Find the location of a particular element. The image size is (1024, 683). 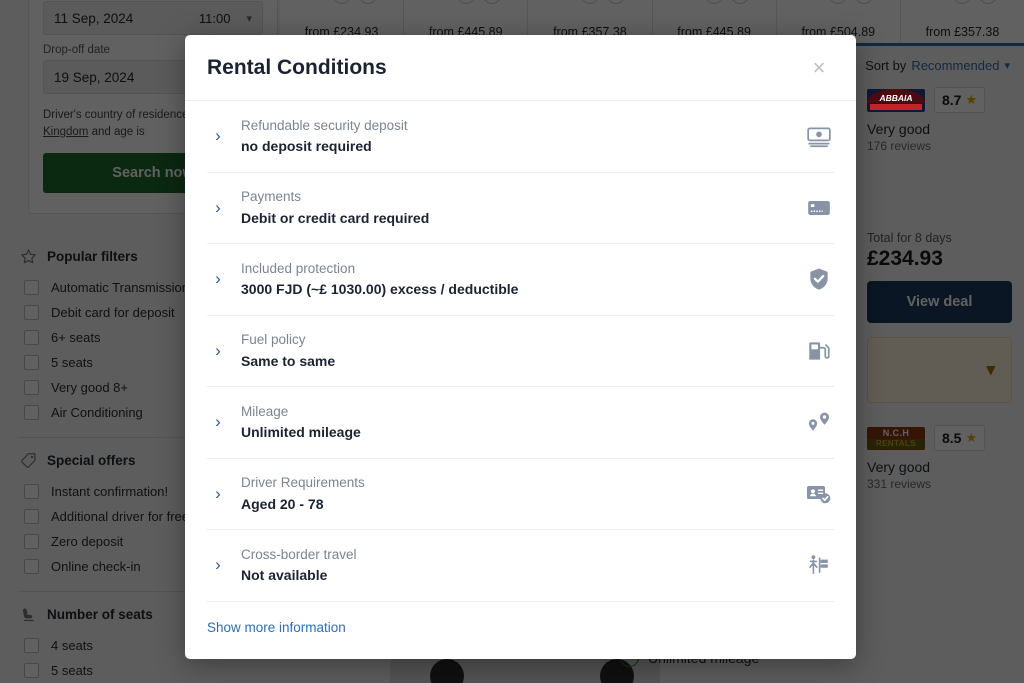

condition-text: Fuel policy Same to same is located at coordinates (515, 350).